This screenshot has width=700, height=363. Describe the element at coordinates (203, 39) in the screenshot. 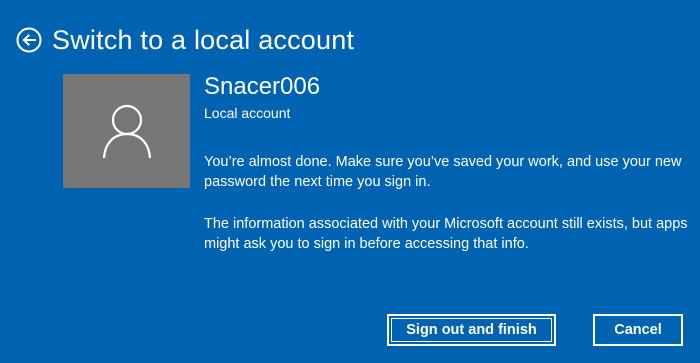

I see `page-title: Switch to a local account` at that location.